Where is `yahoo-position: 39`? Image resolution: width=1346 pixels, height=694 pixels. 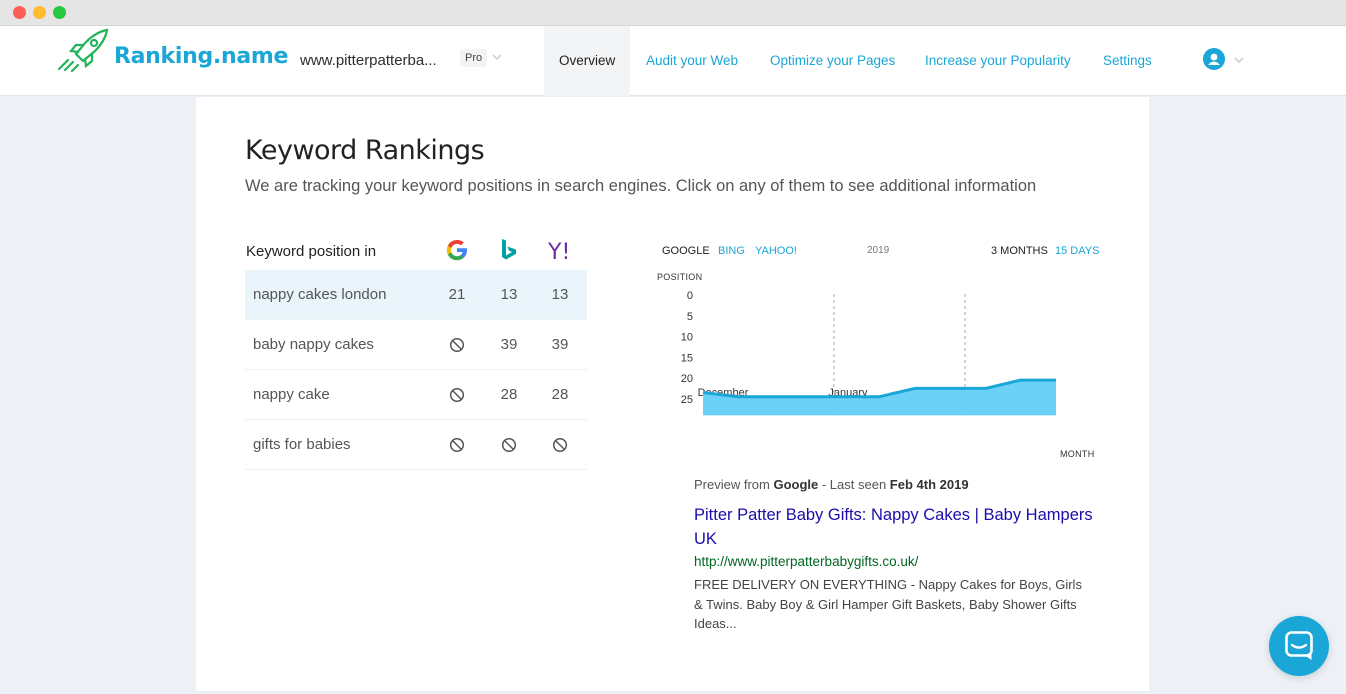 yahoo-position: 39 is located at coordinates (560, 344).